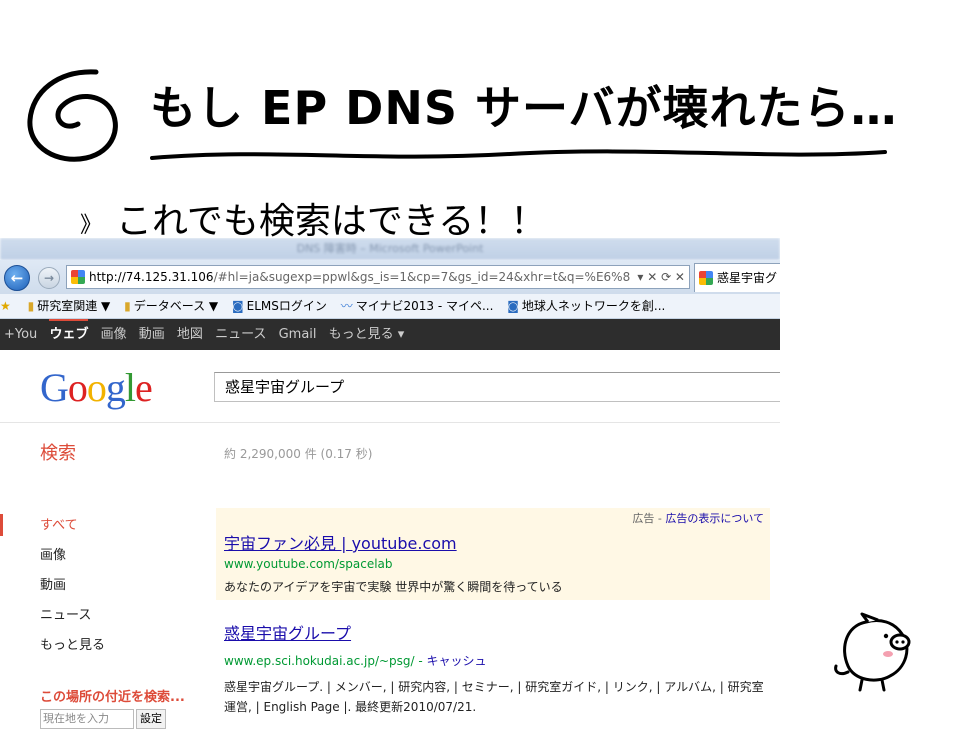 This screenshot has width=960, height=729. I want to click on gbar-images: 画像, so click(114, 334).